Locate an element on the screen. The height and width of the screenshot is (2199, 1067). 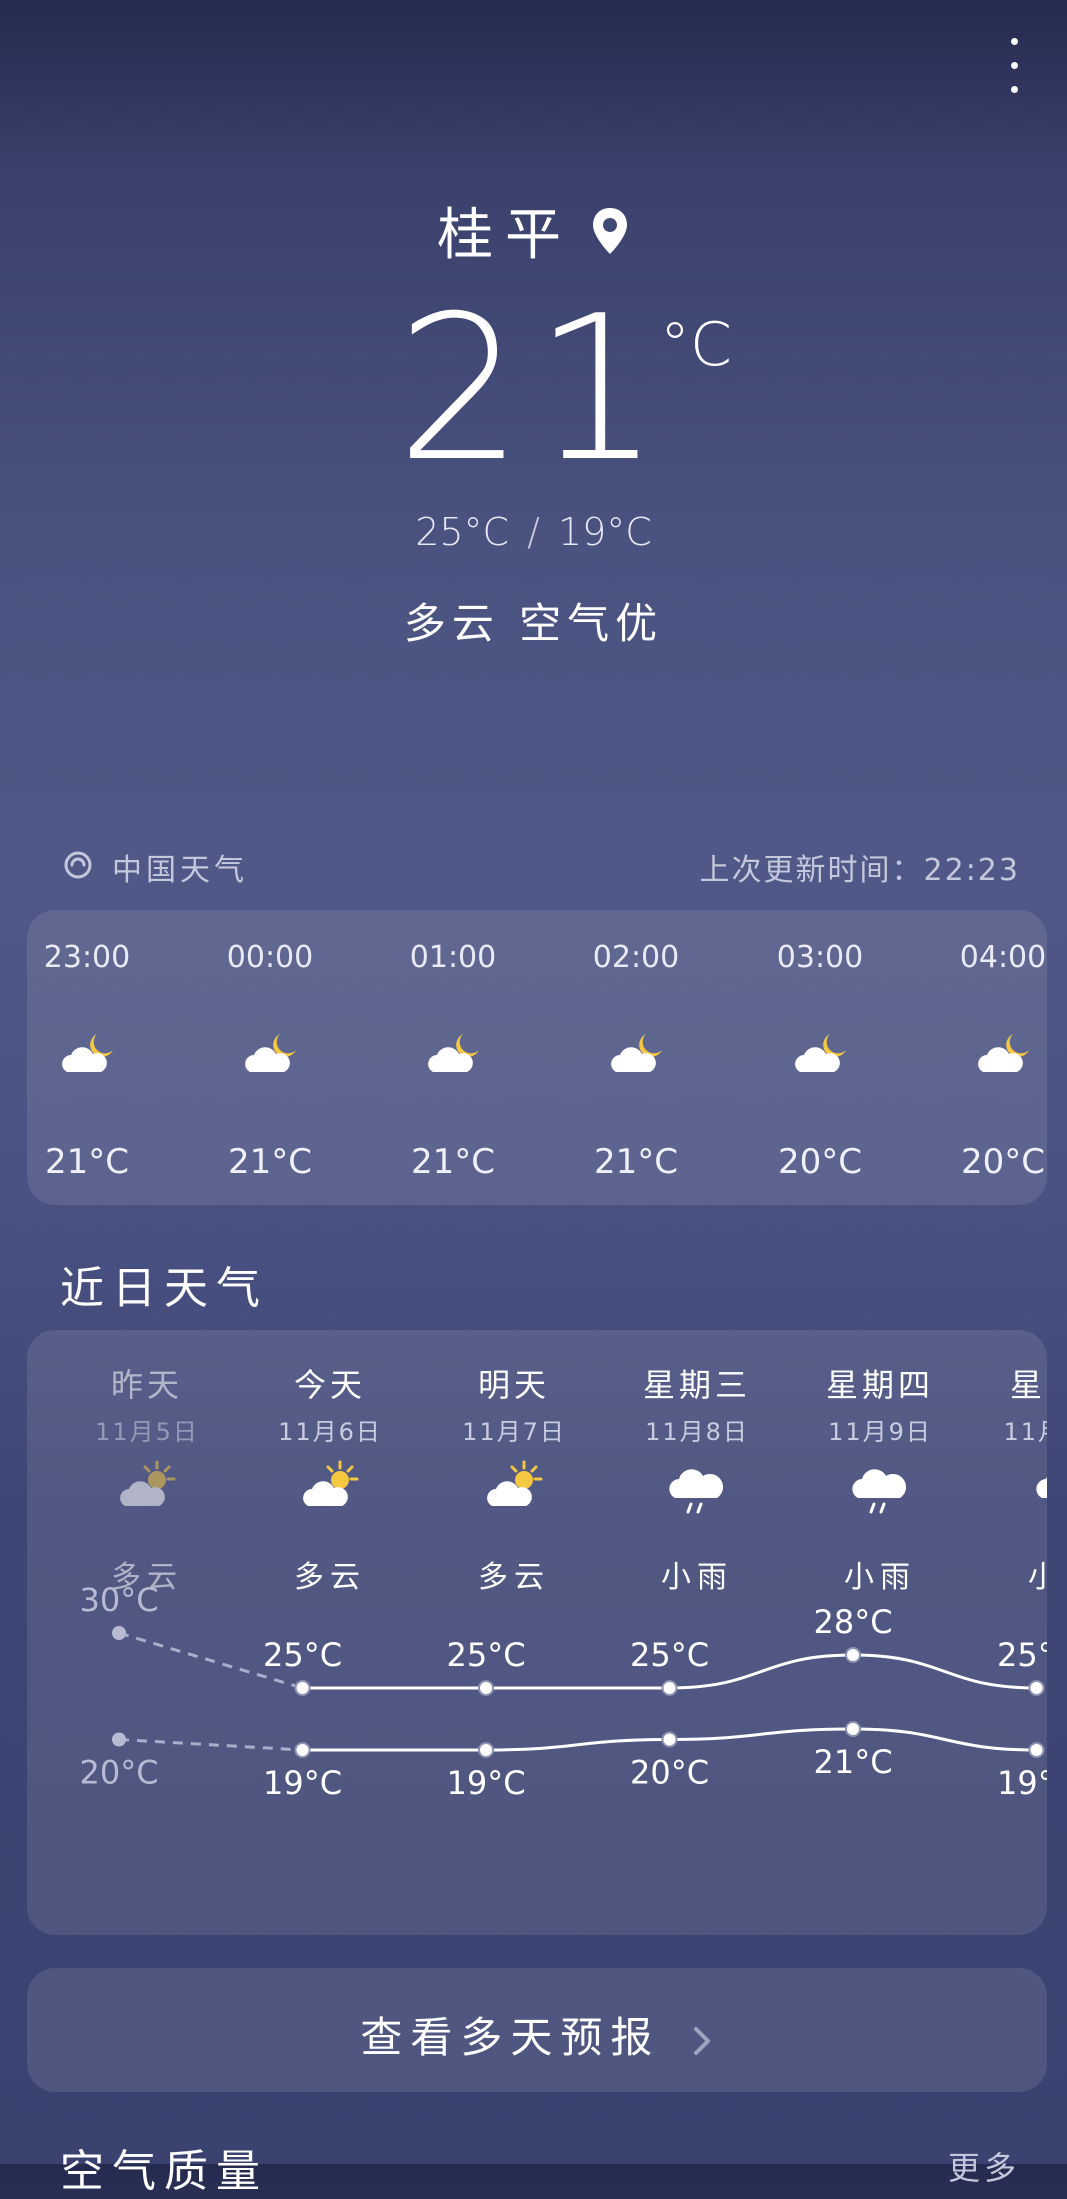
china-weather-logo-icon is located at coordinates (78, 865).